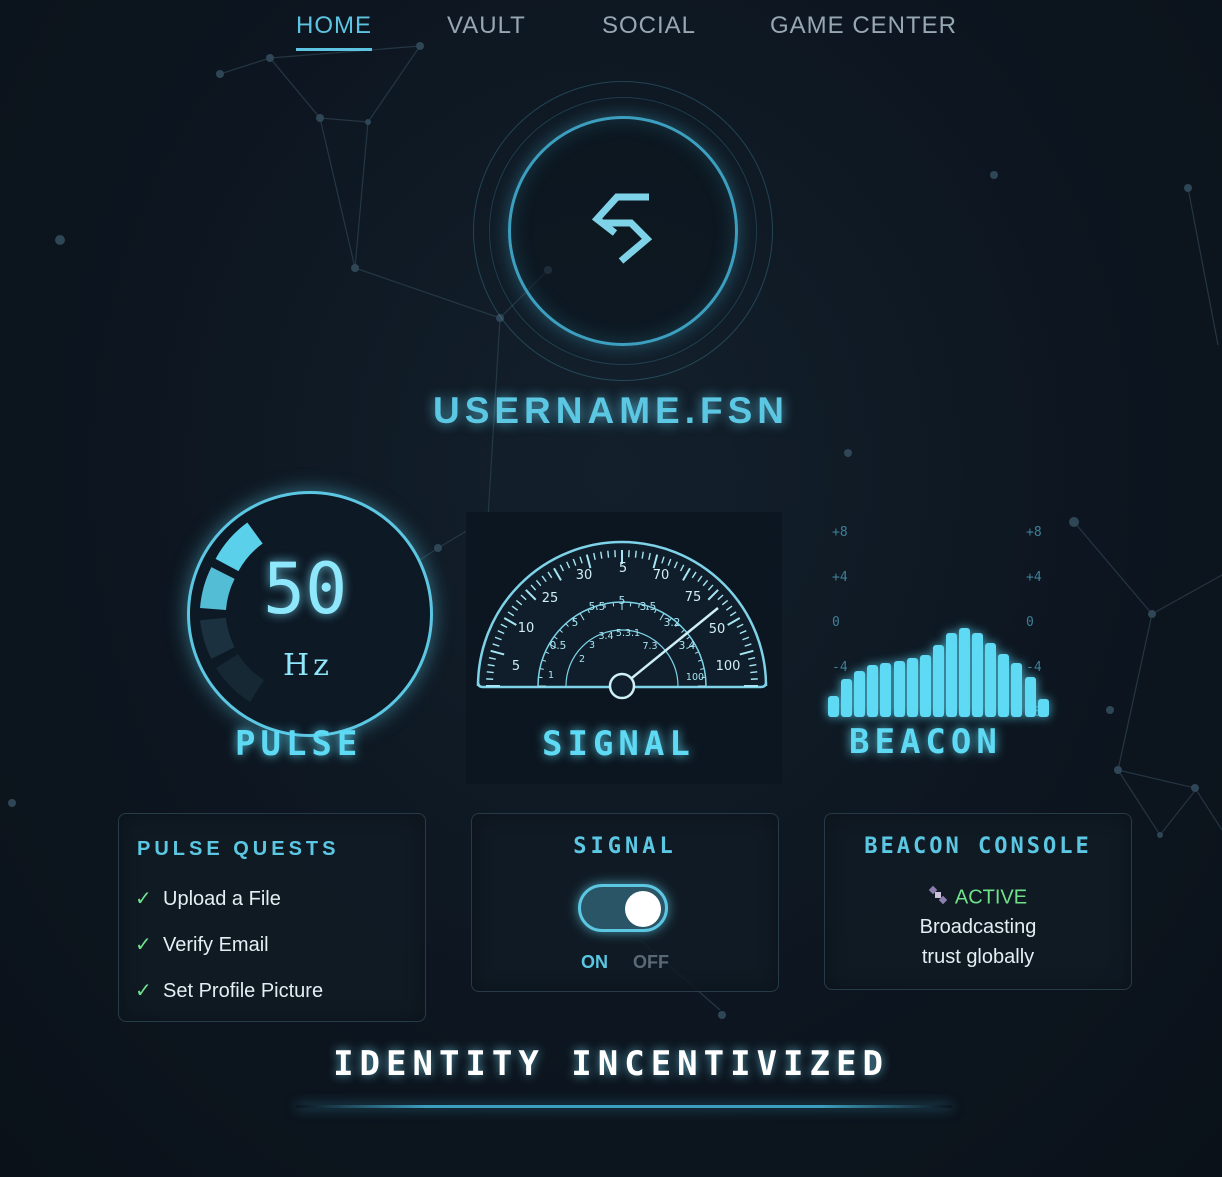 Image resolution: width=1222 pixels, height=1177 pixels. I want to click on satellite-icon, so click(938, 897).